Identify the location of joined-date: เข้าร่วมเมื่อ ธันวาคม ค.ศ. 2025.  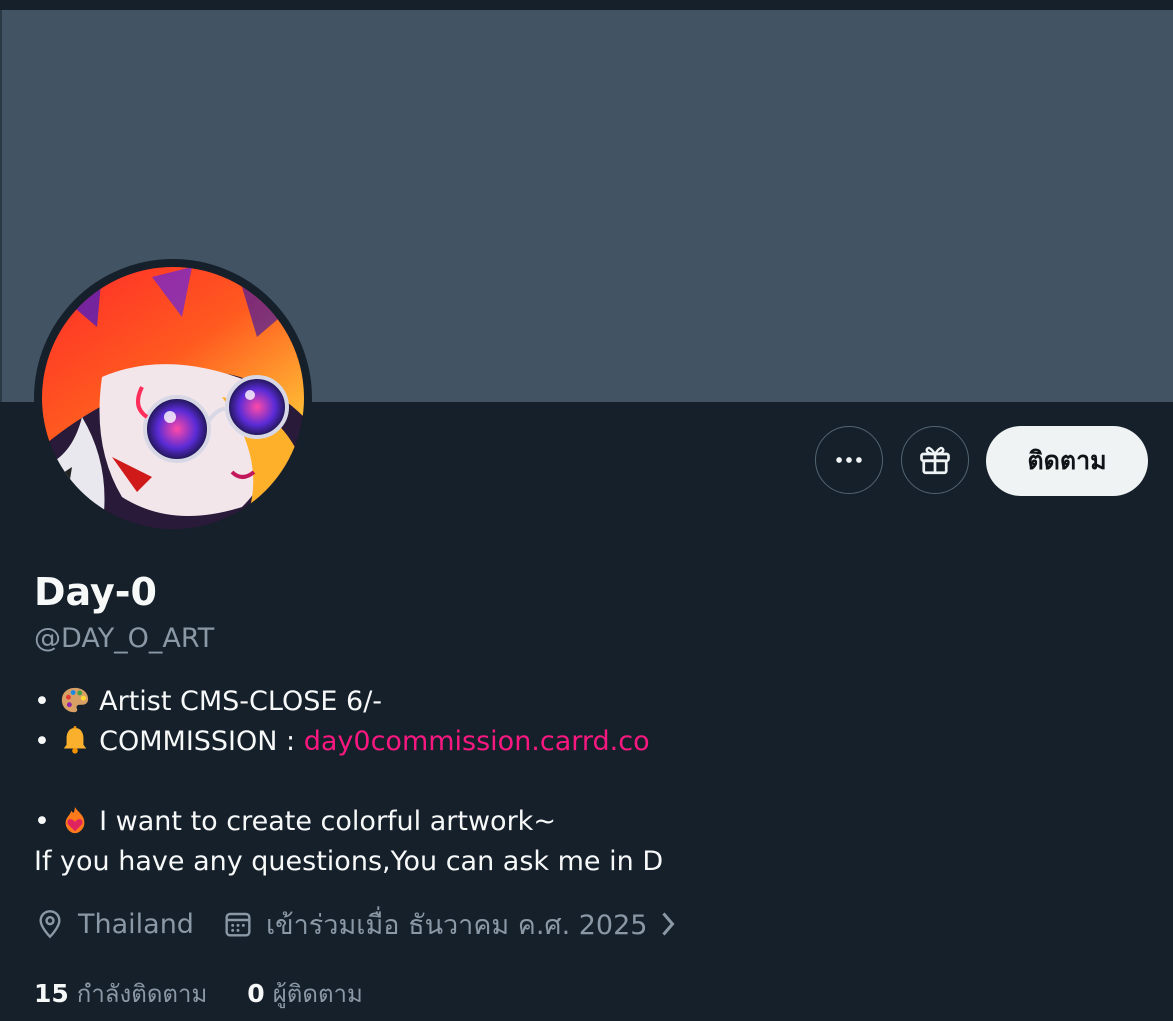
(457, 924).